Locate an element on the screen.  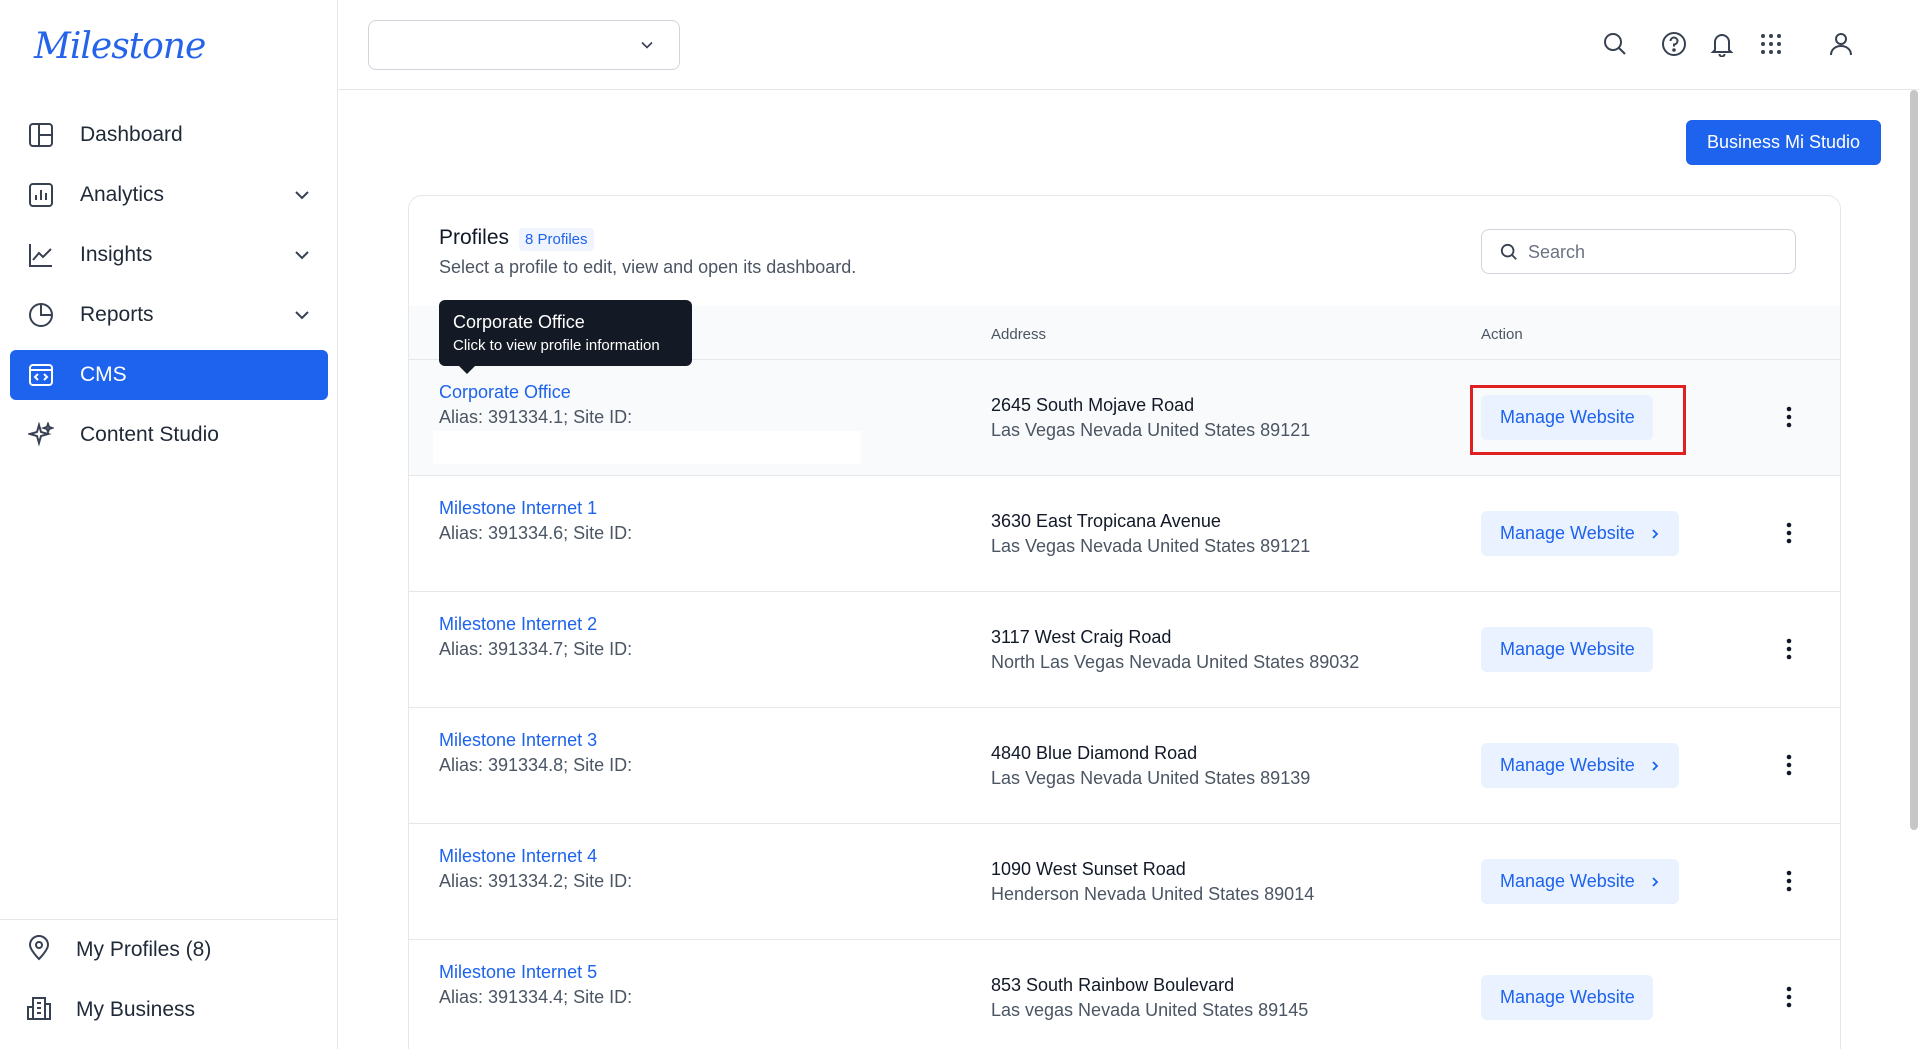
column-header-address: Address is located at coordinates (1019, 334).